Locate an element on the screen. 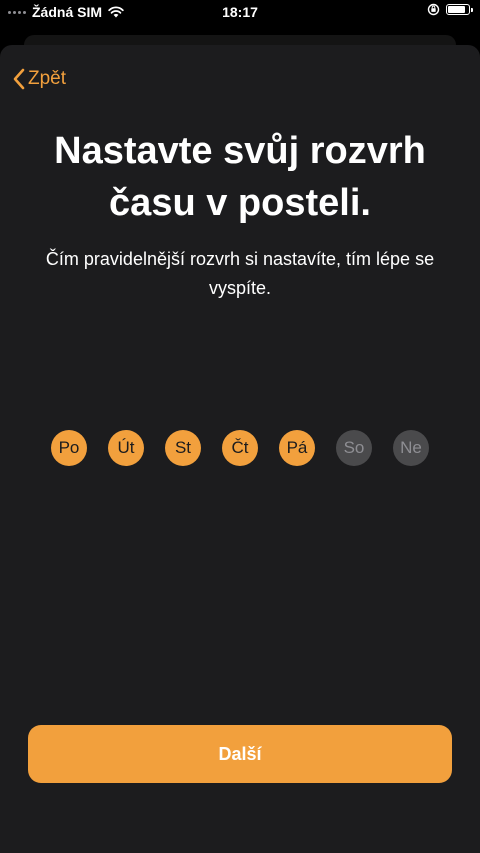 Image resolution: width=480 pixels, height=853 pixels. status-time: 18:17 is located at coordinates (240, 12).